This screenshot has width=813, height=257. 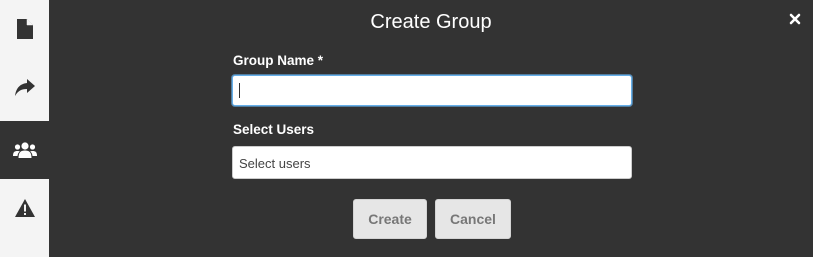 I want to click on sidebar-item-groups, so click(x=24, y=150).